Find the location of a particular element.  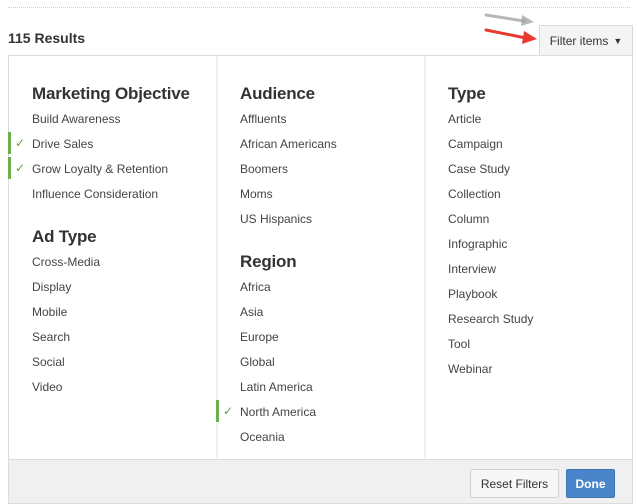

filter-option: Collection is located at coordinates (474, 194).